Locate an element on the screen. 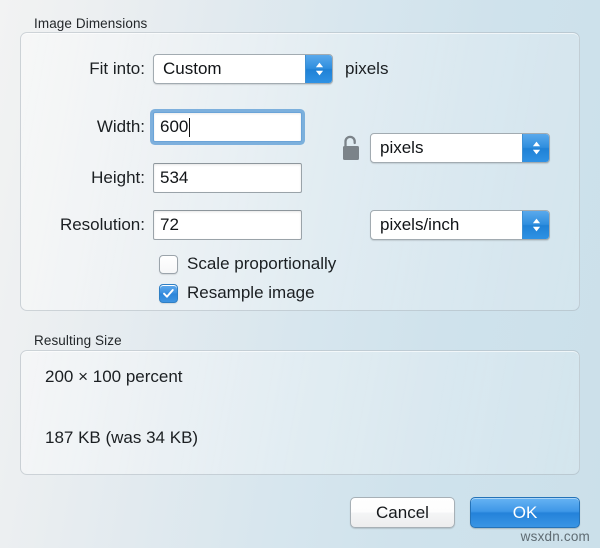  height-row: Height: 534 is located at coordinates (300, 178).